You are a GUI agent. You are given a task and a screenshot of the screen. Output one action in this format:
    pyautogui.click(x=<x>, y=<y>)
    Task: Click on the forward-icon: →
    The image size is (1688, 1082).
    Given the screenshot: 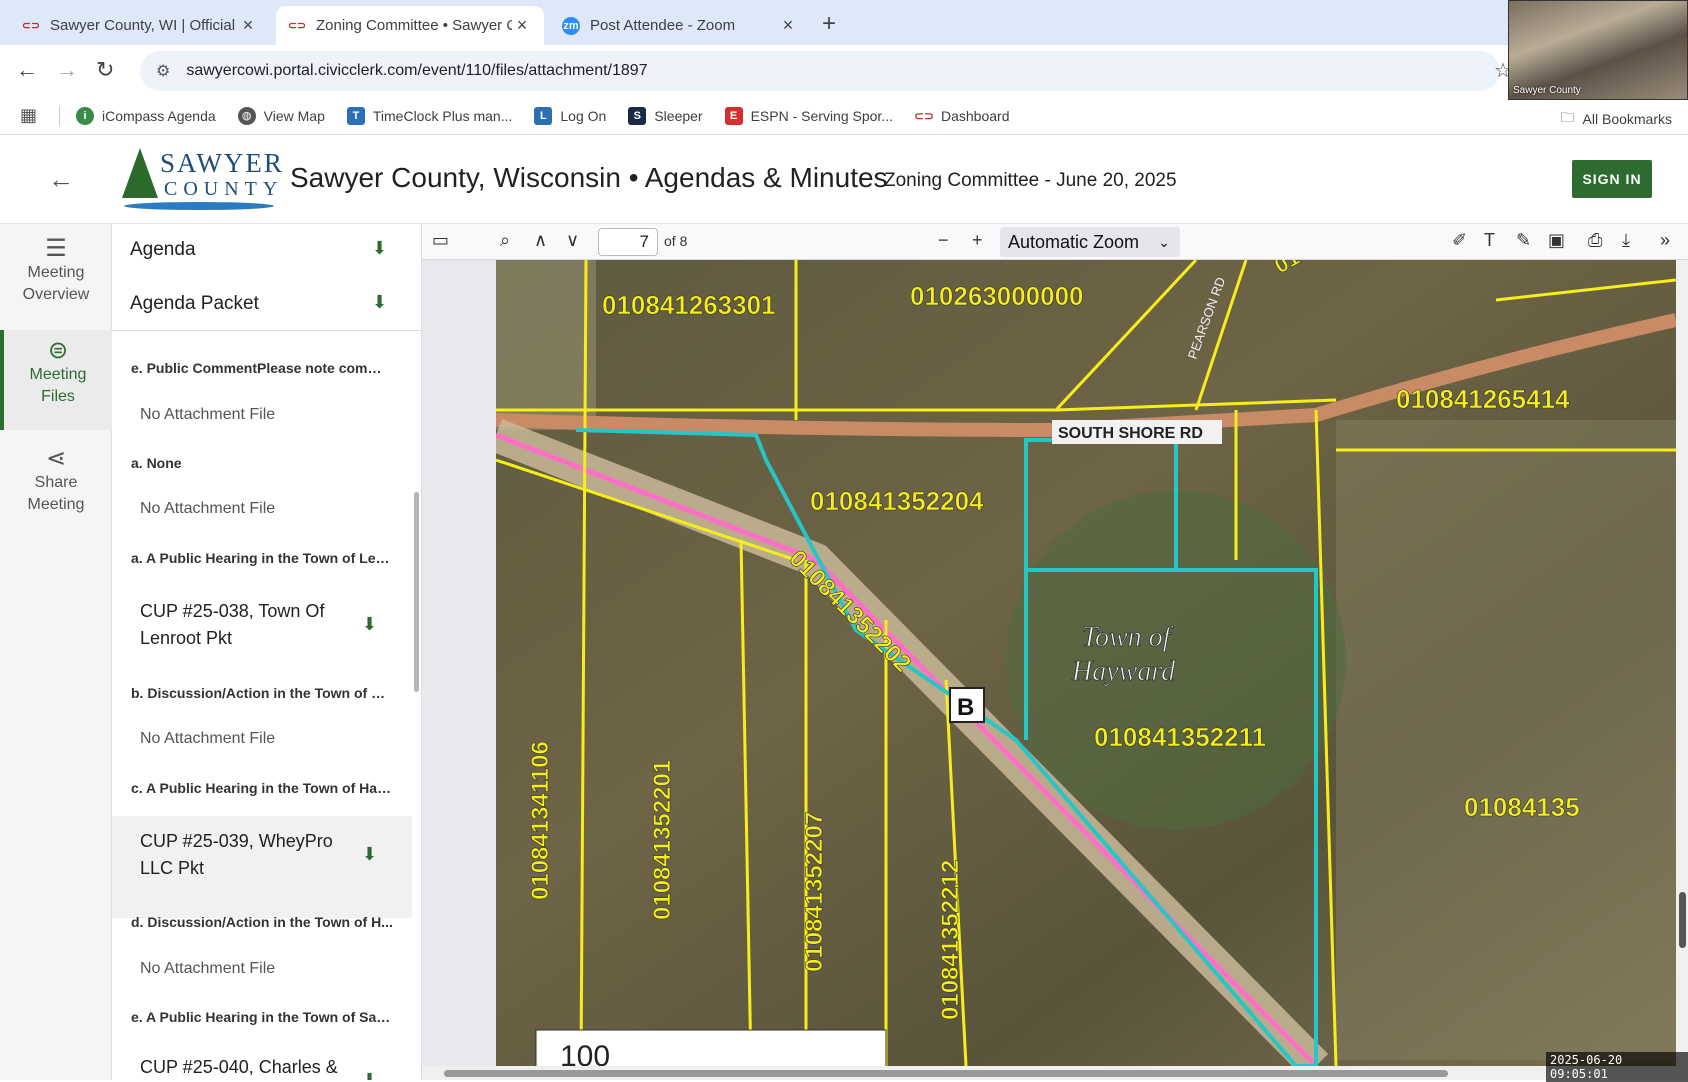 What is the action you would take?
    pyautogui.click(x=67, y=70)
    